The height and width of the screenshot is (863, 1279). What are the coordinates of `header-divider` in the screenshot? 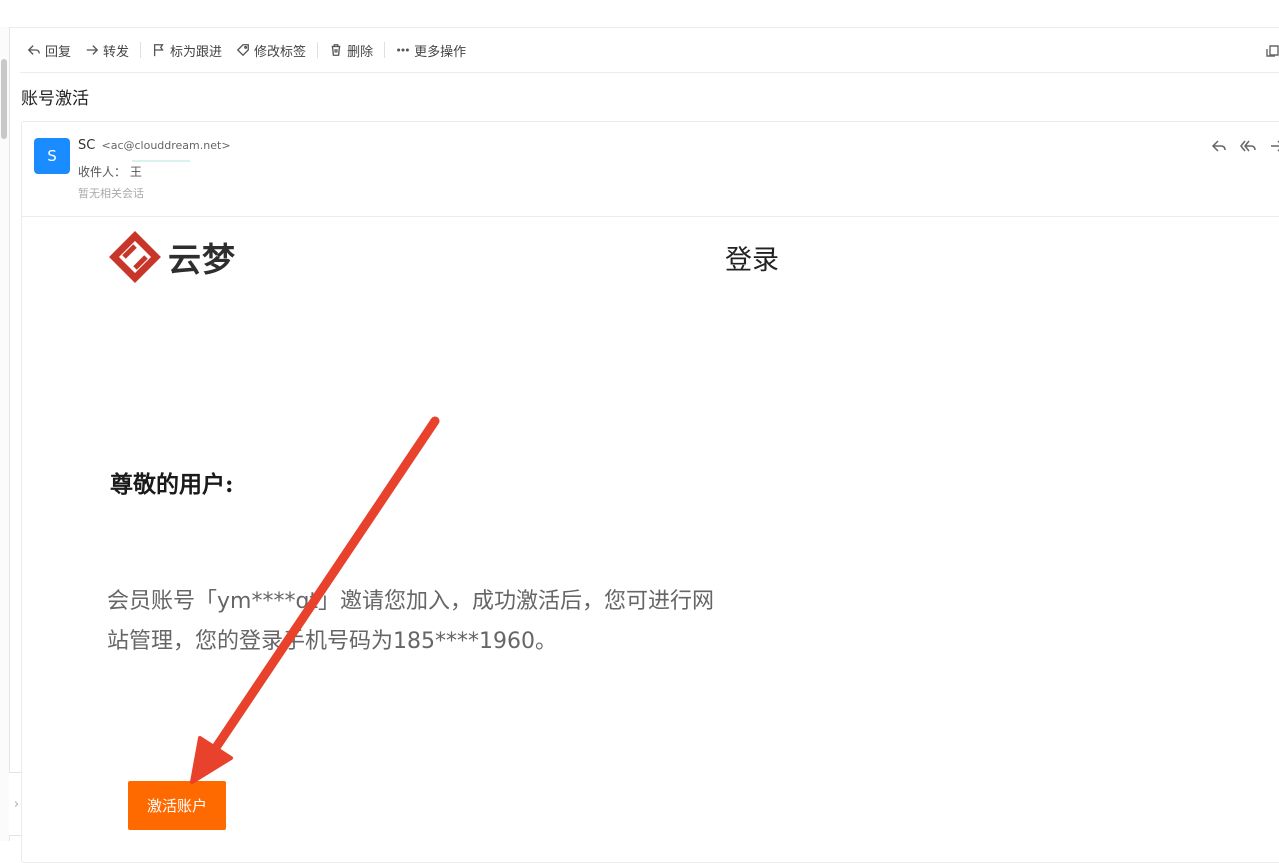 It's located at (650, 216).